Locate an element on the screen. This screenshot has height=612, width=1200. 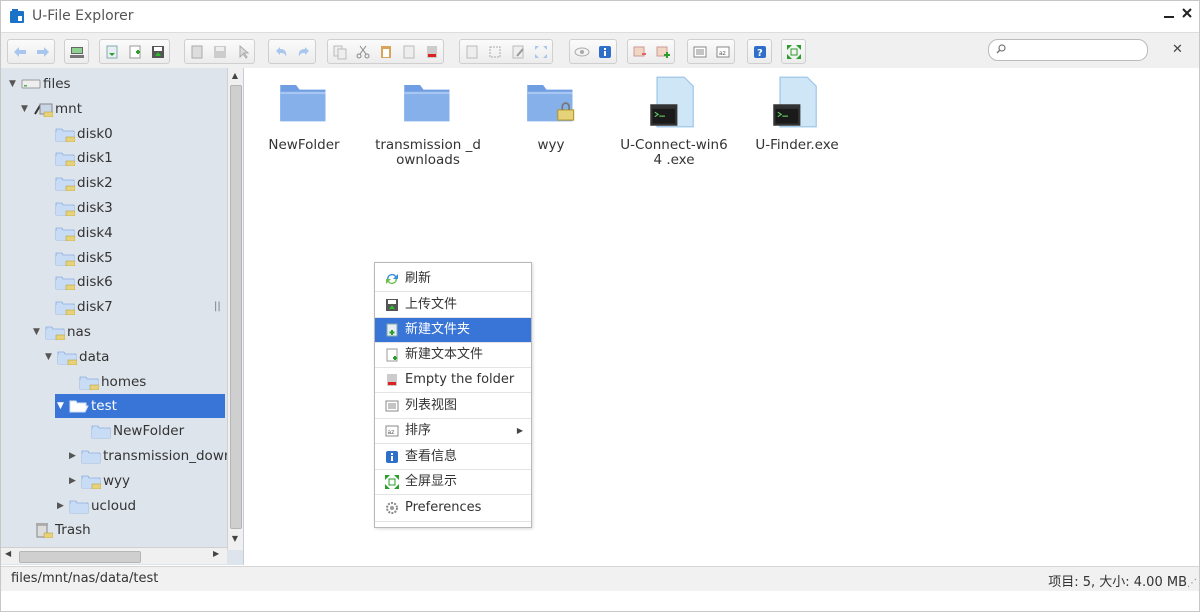
minimize-button is located at coordinates (1169, 15).